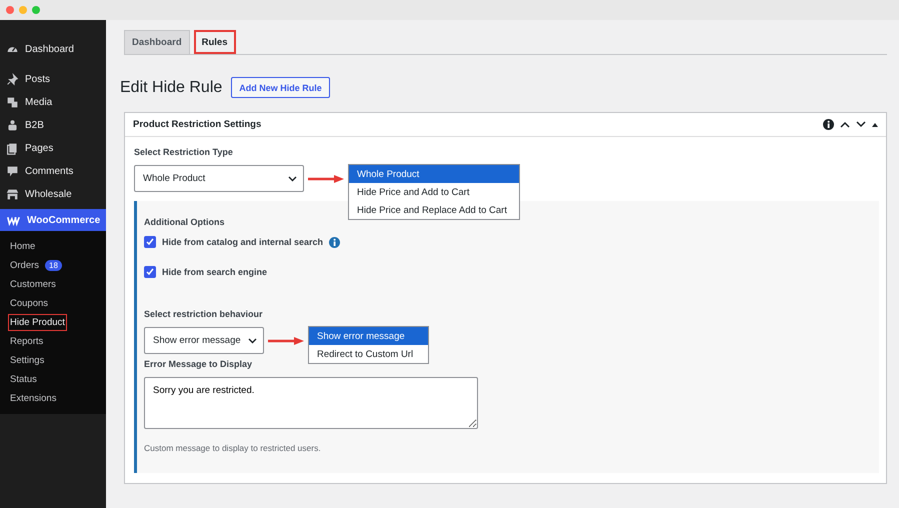 The image size is (899, 508). I want to click on tab: Rules, so click(215, 42).